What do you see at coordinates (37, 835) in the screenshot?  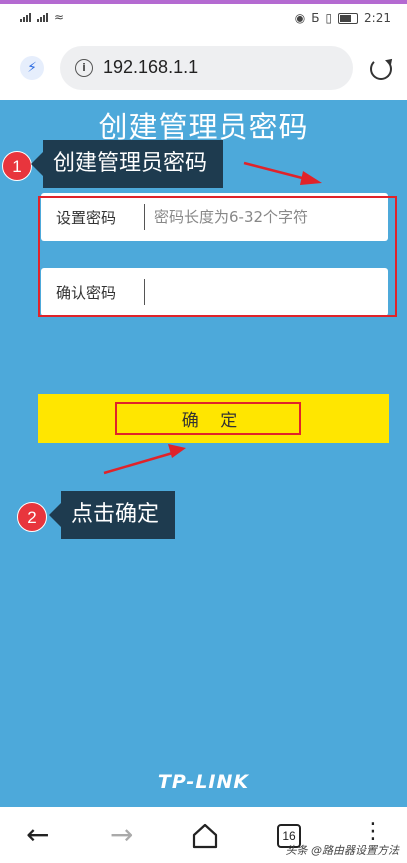 I see `back-arrow-icon: ←` at bounding box center [37, 835].